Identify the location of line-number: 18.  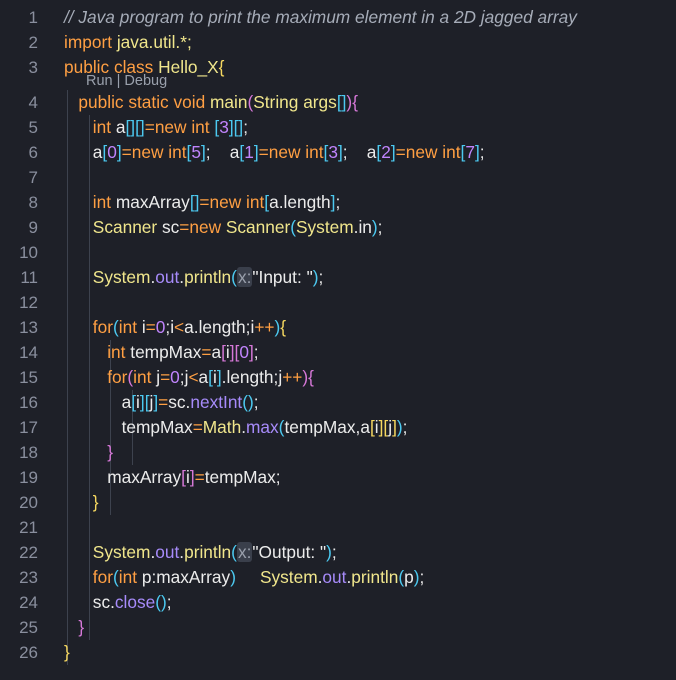
(28, 452).